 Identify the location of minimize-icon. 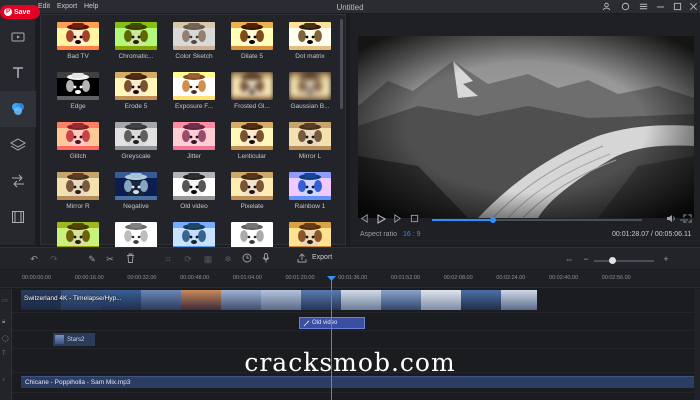
(660, 7).